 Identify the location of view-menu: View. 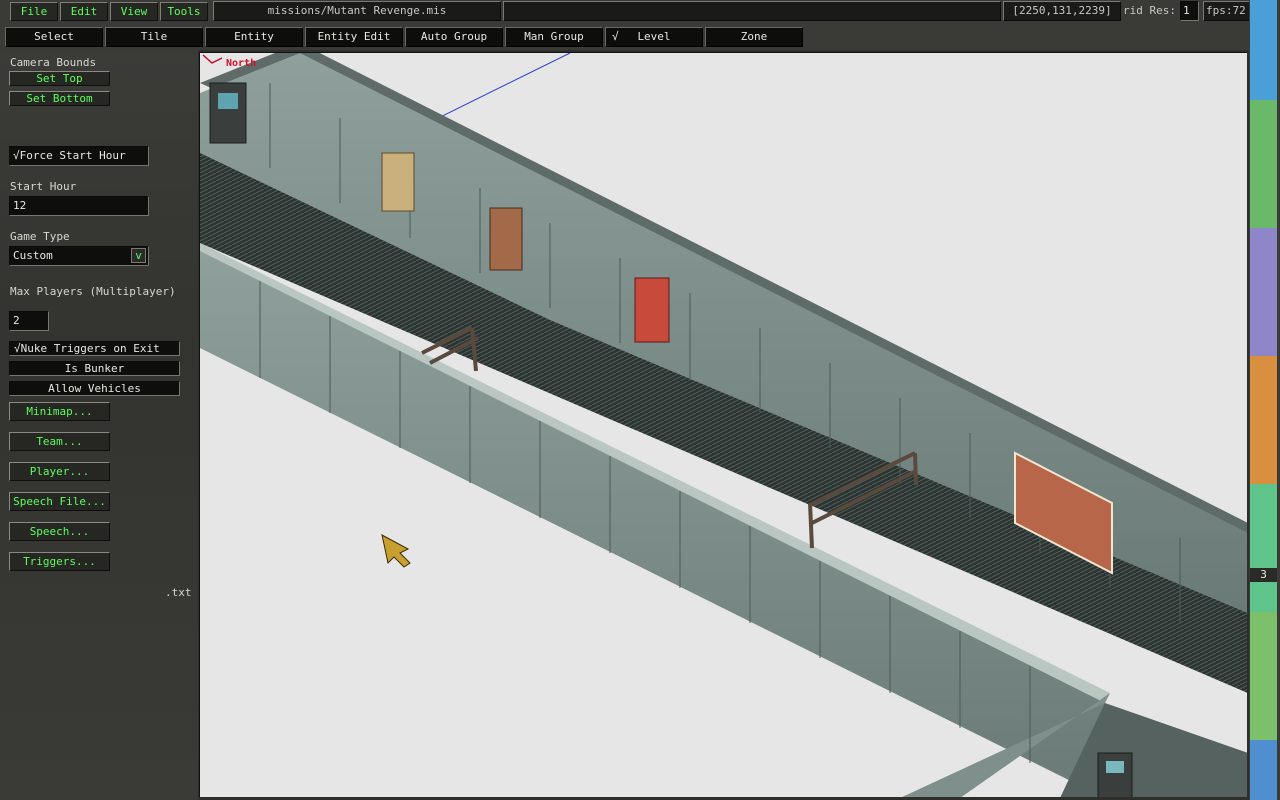
(134, 11).